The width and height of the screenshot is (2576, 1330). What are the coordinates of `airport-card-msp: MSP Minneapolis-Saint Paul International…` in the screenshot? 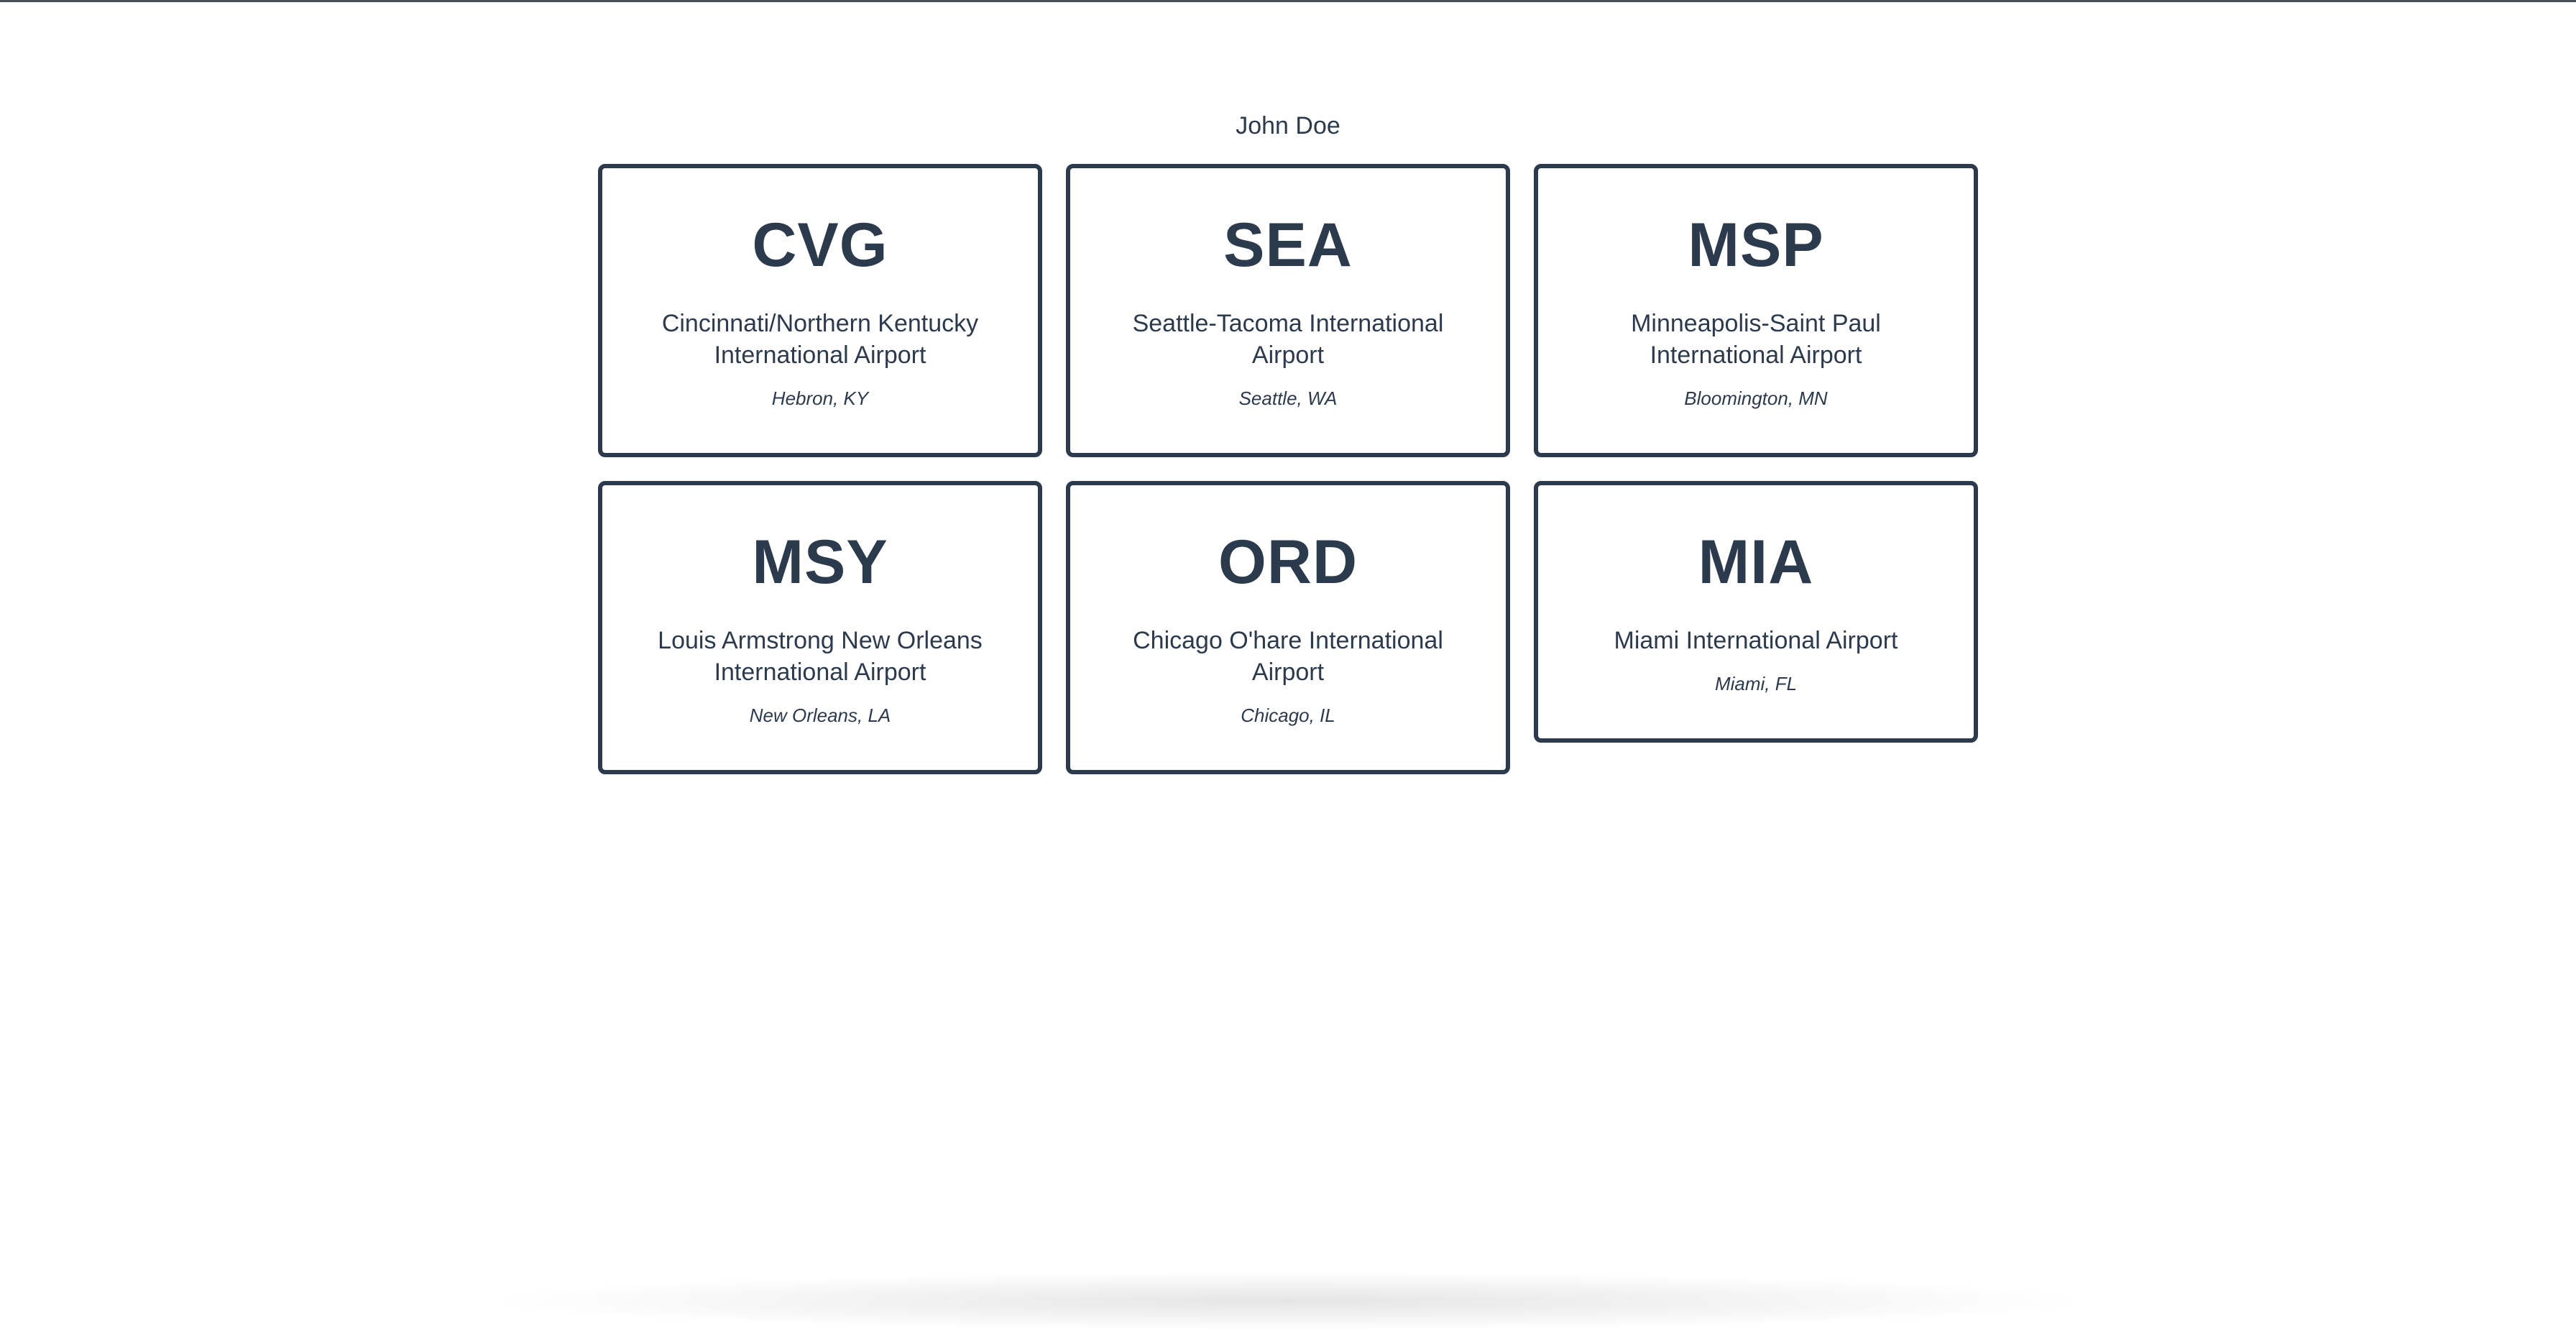 It's located at (1756, 310).